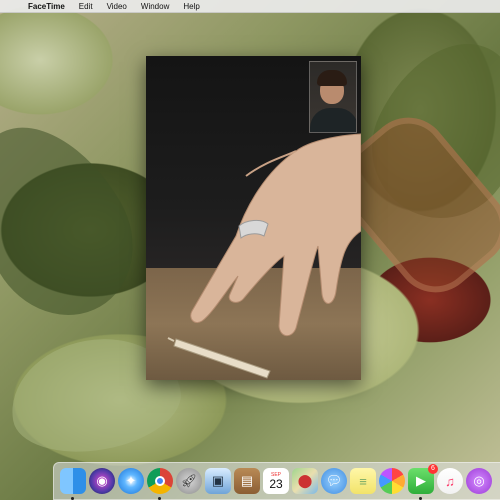 The width and height of the screenshot is (500, 500). I want to click on chrome-core, so click(160, 481).